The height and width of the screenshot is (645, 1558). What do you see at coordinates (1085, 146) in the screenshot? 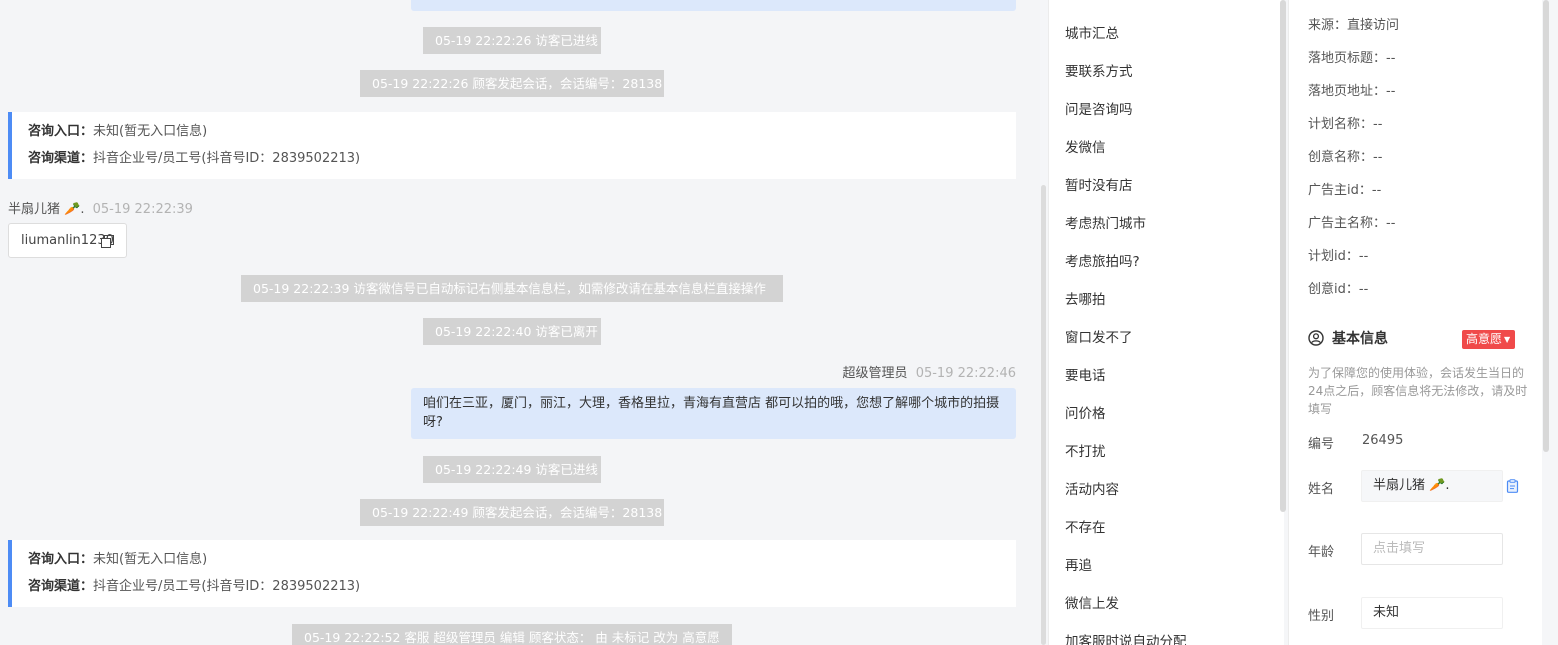
I see `quick-reply-item: 发微信` at bounding box center [1085, 146].